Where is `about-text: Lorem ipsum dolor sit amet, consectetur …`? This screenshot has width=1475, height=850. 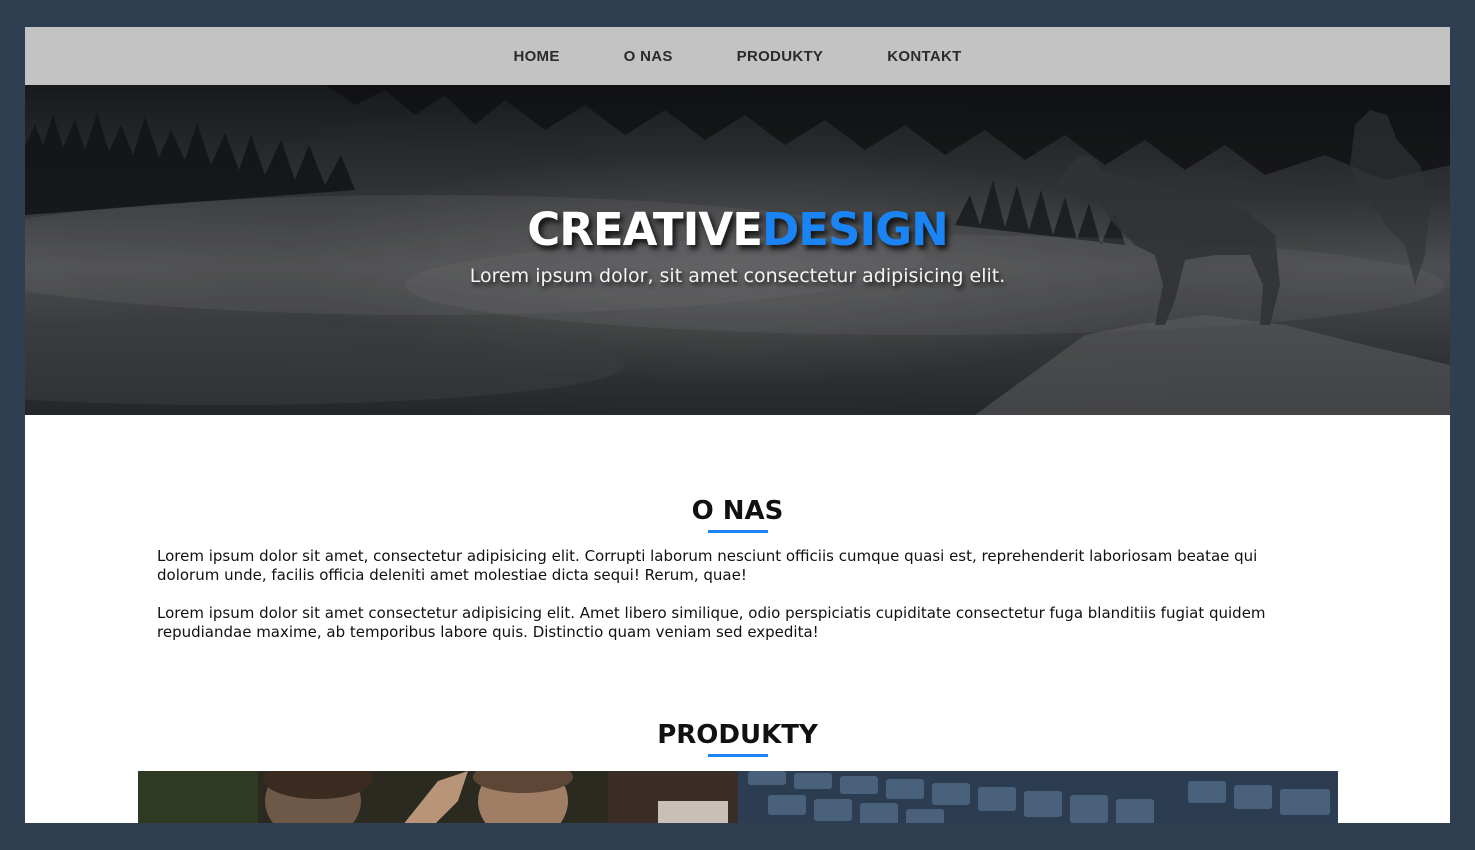
about-text: Lorem ipsum dolor sit amet, consectetur … is located at coordinates (737, 594).